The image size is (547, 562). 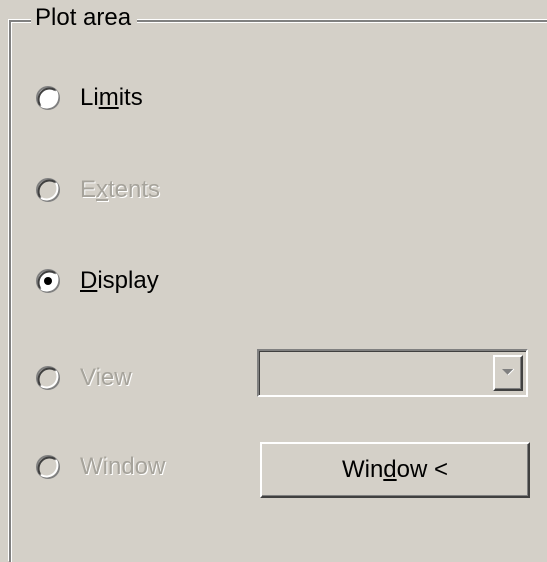 What do you see at coordinates (111, 97) in the screenshot?
I see `limits-label: Limits` at bounding box center [111, 97].